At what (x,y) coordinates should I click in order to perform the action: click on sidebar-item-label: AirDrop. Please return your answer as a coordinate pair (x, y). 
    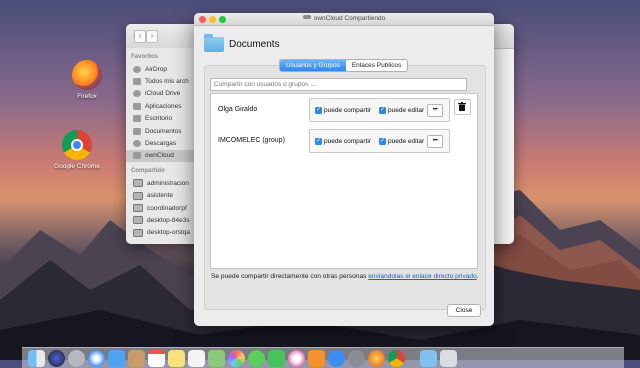
    Looking at the image, I should click on (156, 69).